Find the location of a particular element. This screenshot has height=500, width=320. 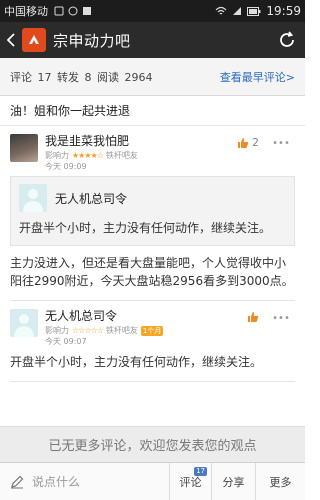

comments-count: 17 is located at coordinates (44, 77).